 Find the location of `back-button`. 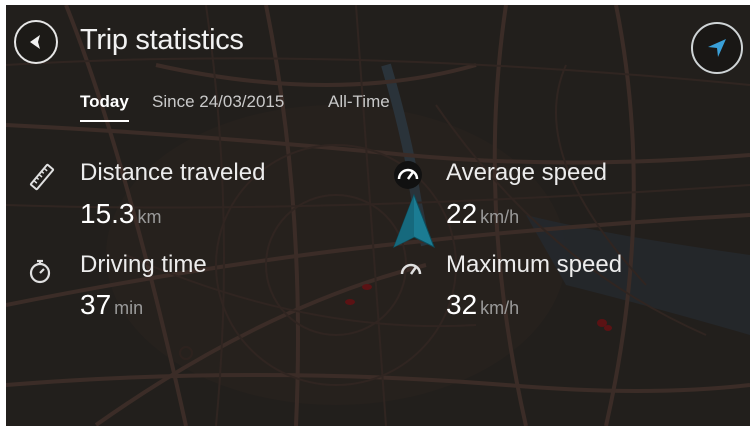

back-button is located at coordinates (36, 42).